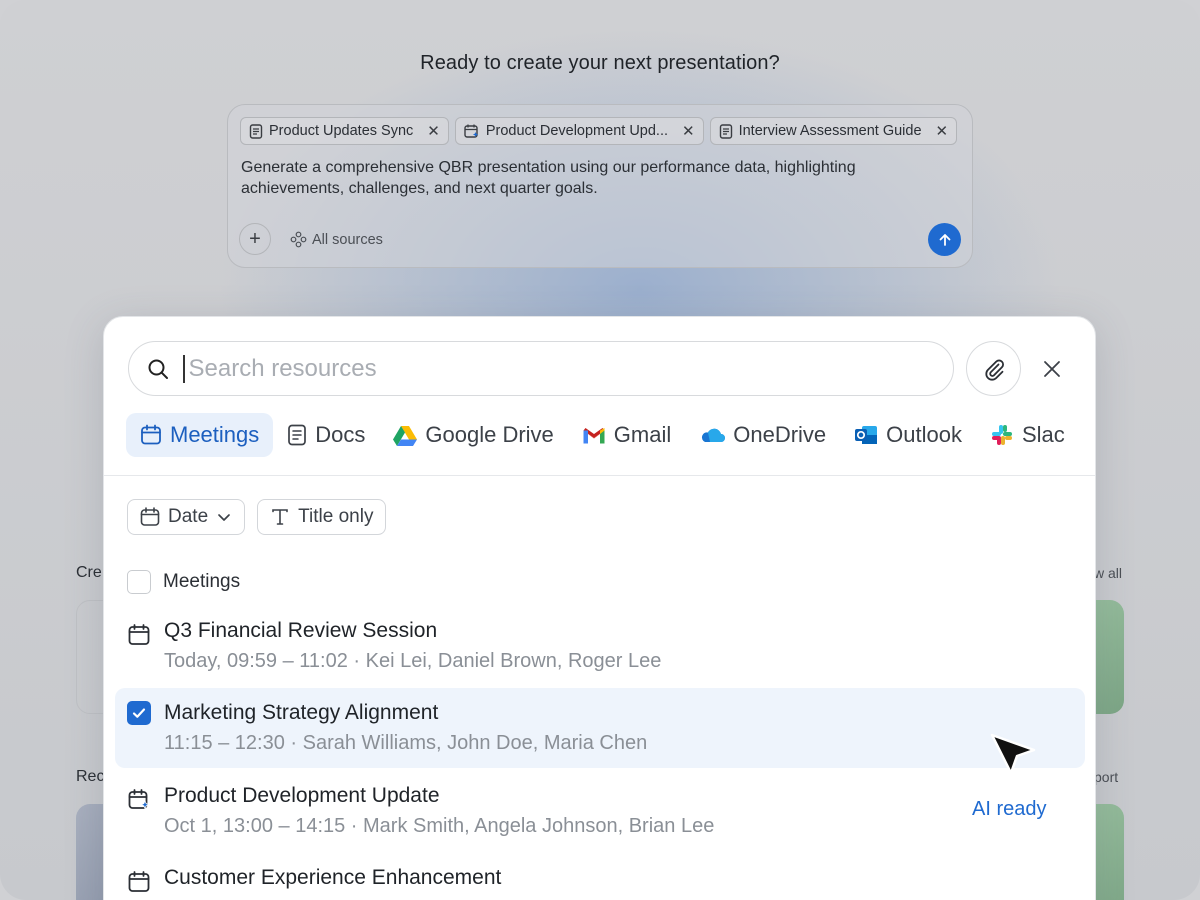 The image size is (1200, 900). What do you see at coordinates (224, 517) in the screenshot?
I see `chevron-down-icon` at bounding box center [224, 517].